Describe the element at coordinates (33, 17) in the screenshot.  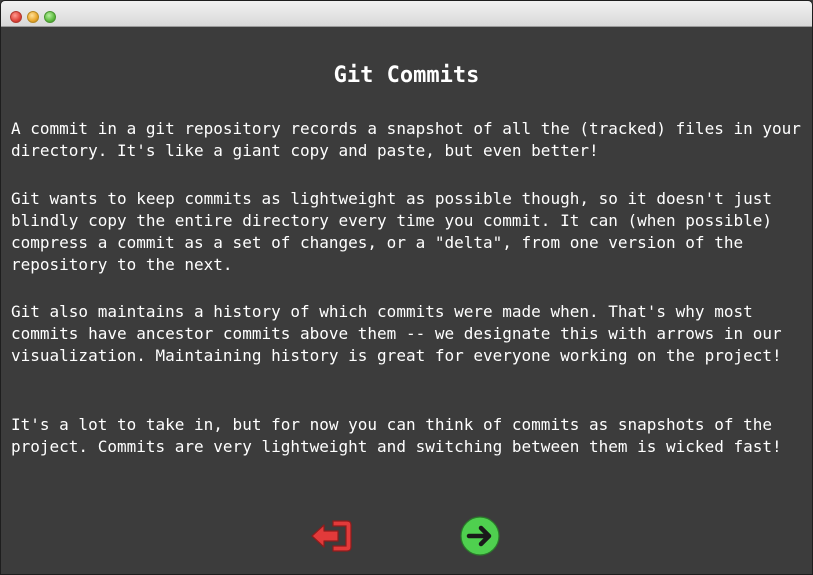
I see `minimize-window-button` at that location.